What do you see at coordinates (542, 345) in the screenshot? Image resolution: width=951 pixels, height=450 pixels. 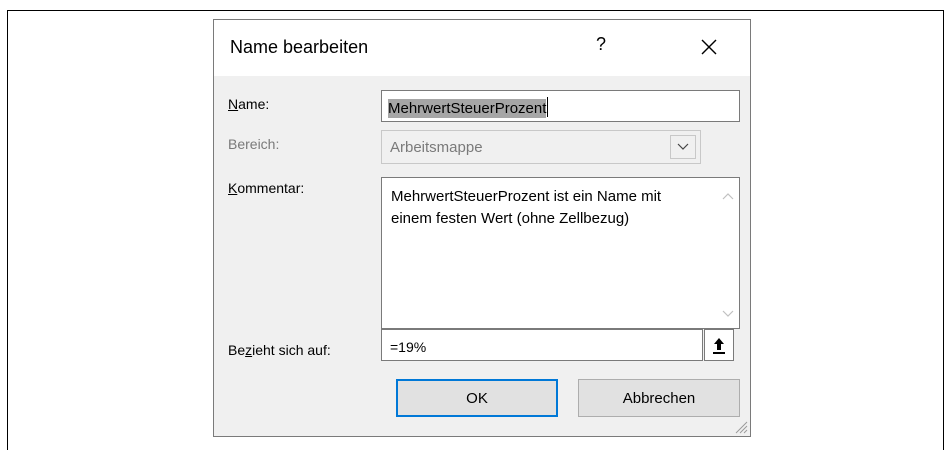 I see `refers-to-input: =19%` at bounding box center [542, 345].